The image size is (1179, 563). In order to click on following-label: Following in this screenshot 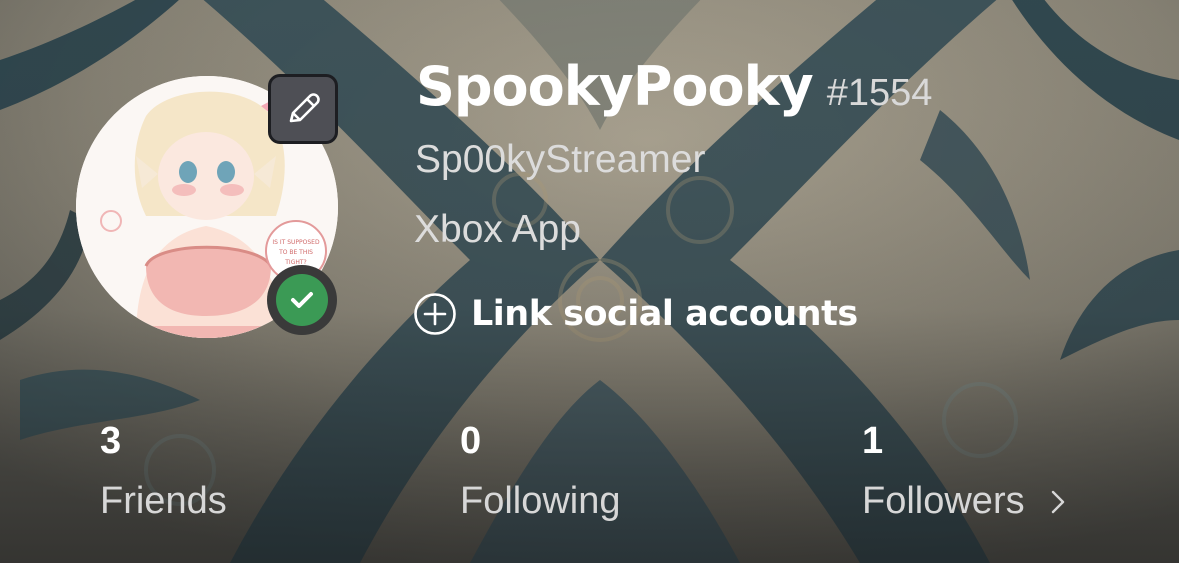, I will do `click(540, 501)`.